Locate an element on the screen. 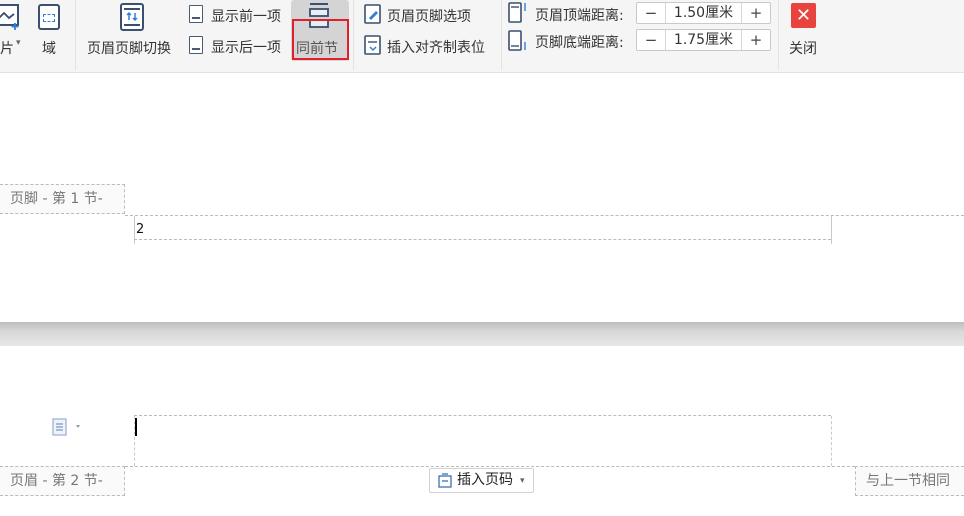 The height and width of the screenshot is (516, 964). insert-page-number-button: 插入页码 ▾ is located at coordinates (481, 480).